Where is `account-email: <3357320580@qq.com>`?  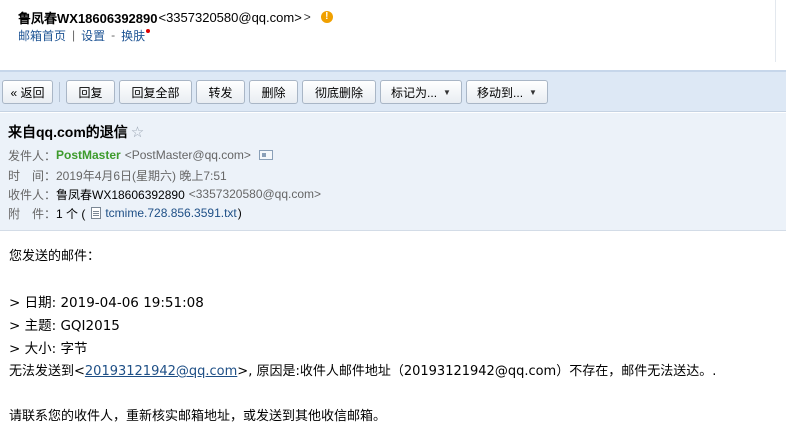
account-email: <3357320580@qq.com> is located at coordinates (230, 17).